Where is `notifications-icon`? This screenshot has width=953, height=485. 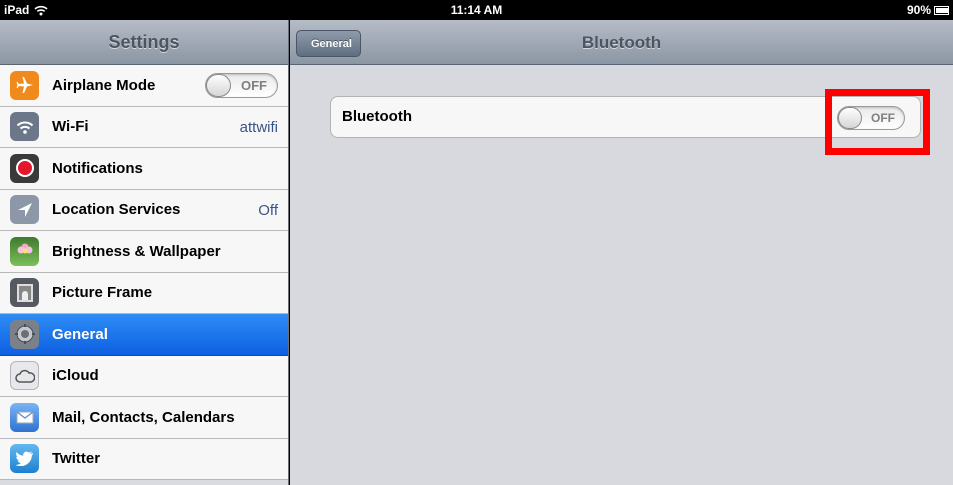 notifications-icon is located at coordinates (24, 168).